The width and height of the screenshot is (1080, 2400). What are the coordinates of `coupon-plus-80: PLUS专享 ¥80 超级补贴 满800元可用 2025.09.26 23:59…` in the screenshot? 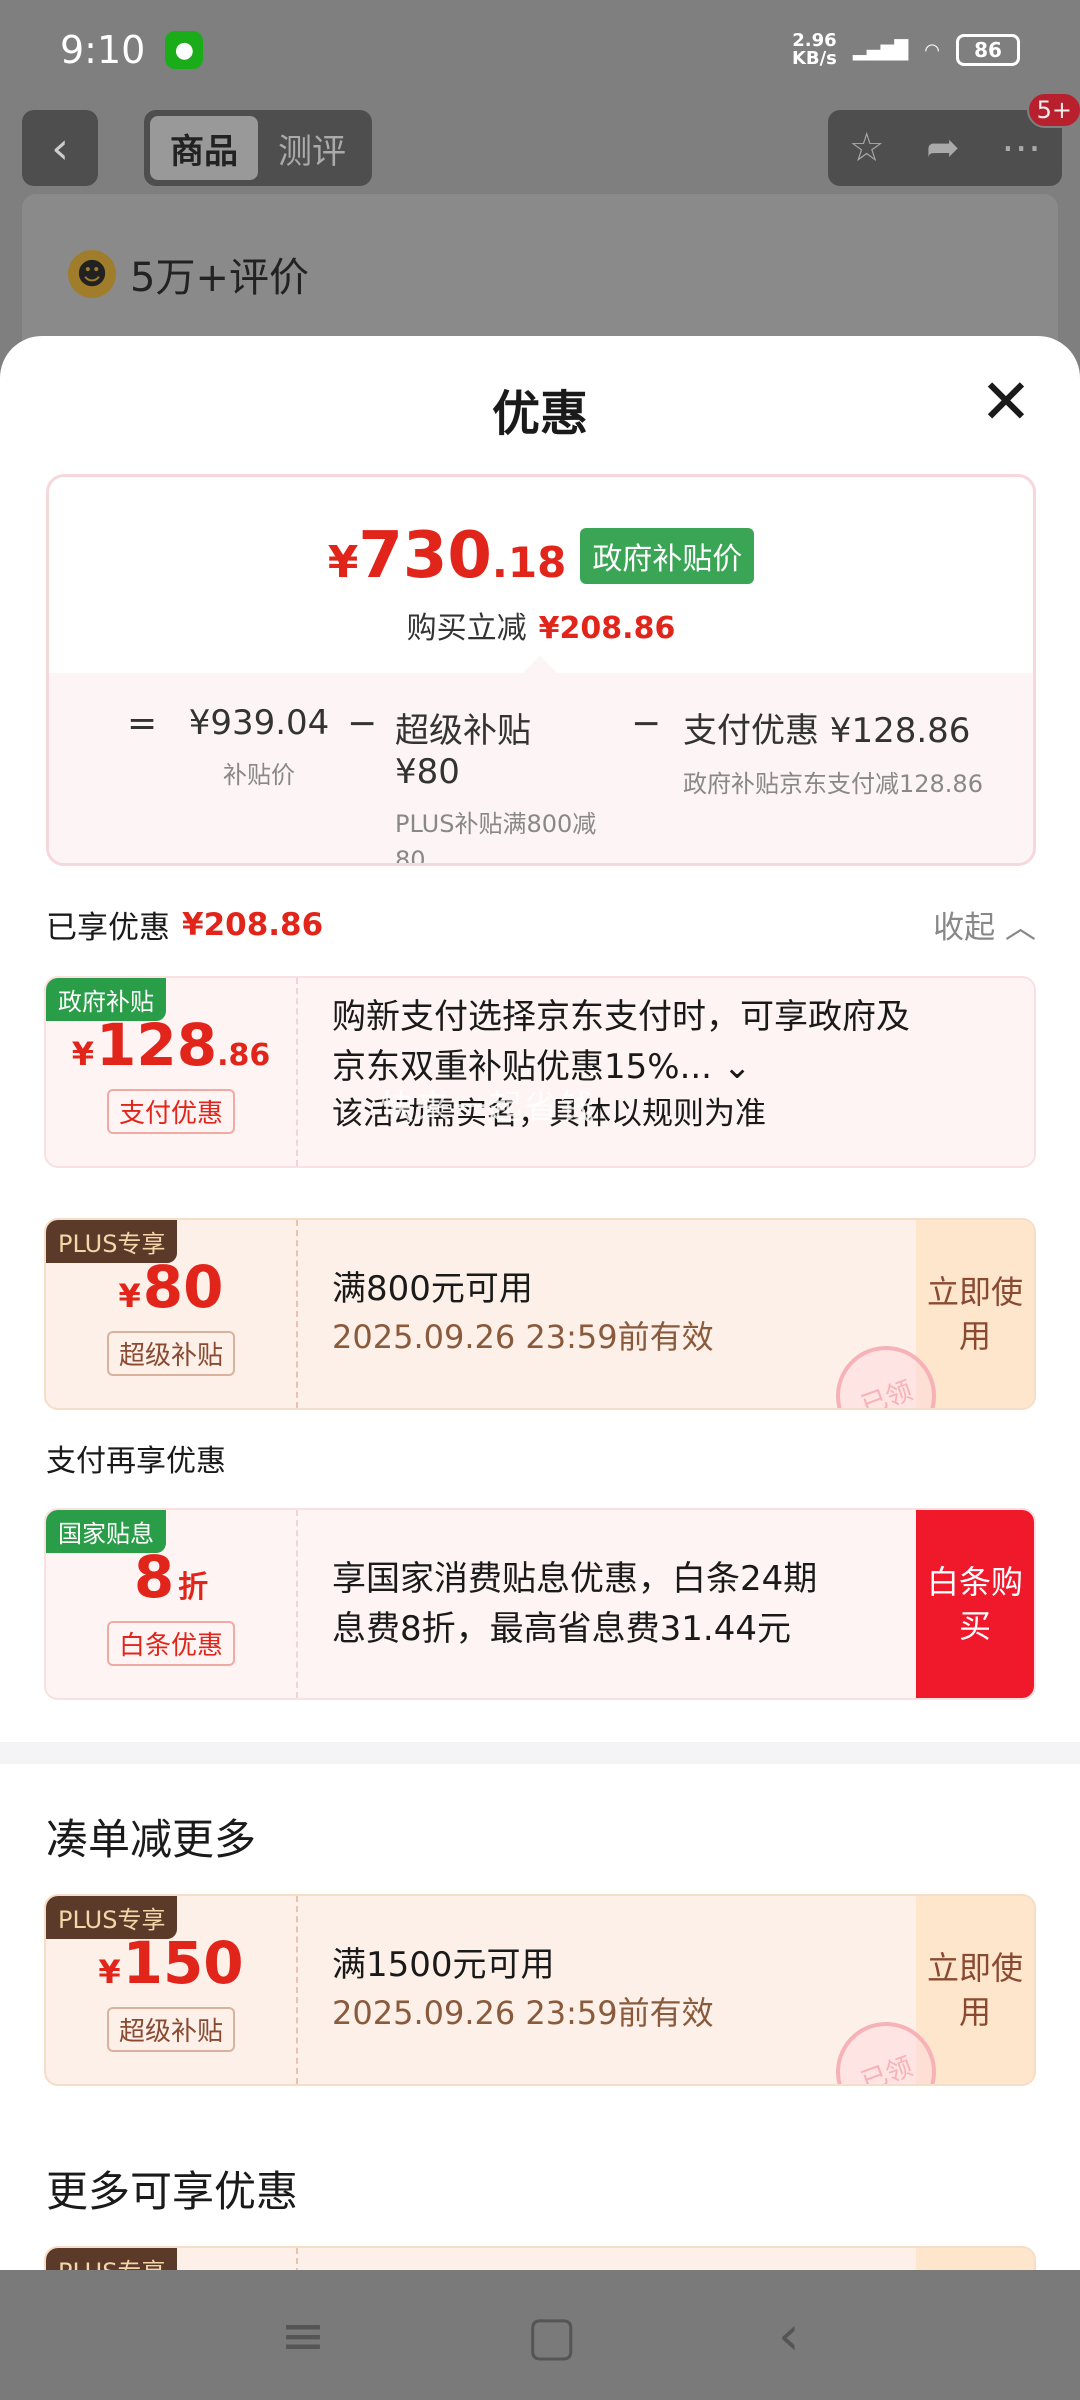 It's located at (540, 1314).